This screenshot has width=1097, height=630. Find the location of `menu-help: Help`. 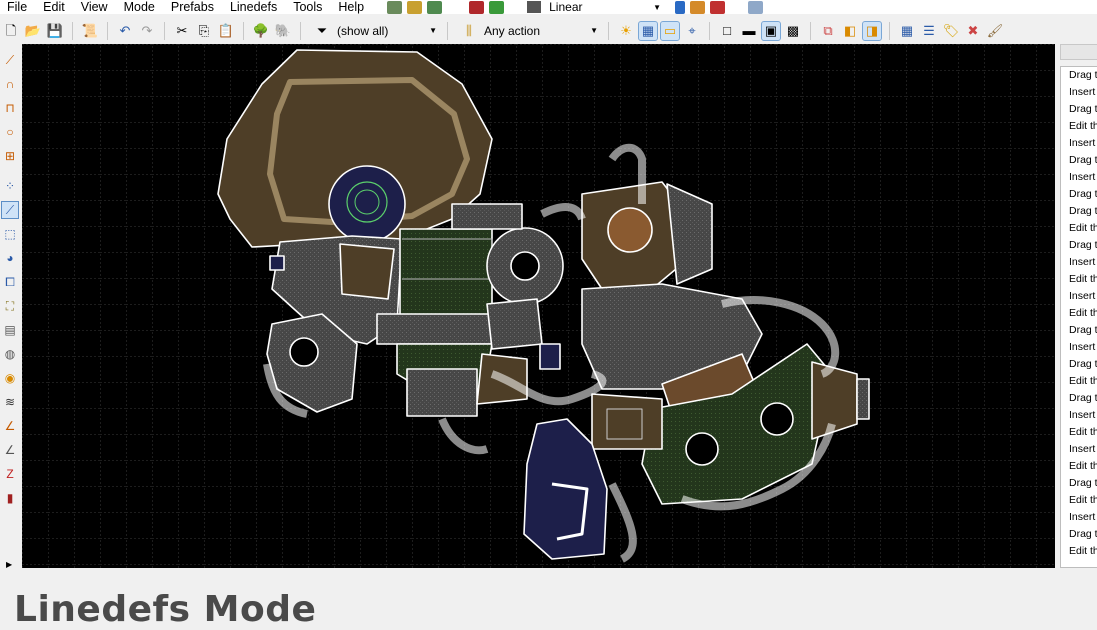

menu-help: Help is located at coordinates (352, 7).